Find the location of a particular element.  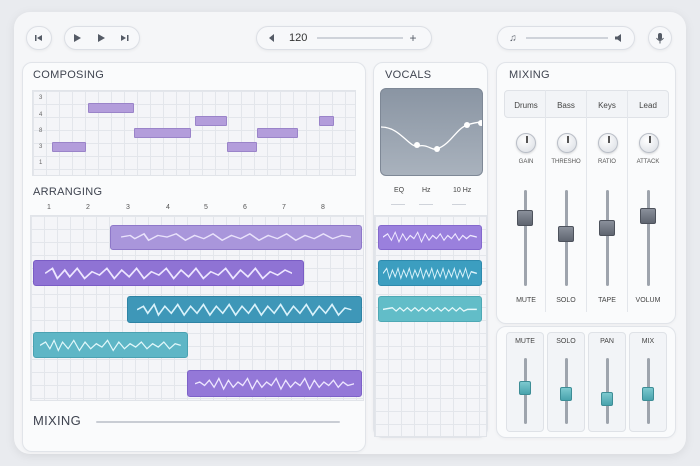

volume-slider is located at coordinates (567, 38).